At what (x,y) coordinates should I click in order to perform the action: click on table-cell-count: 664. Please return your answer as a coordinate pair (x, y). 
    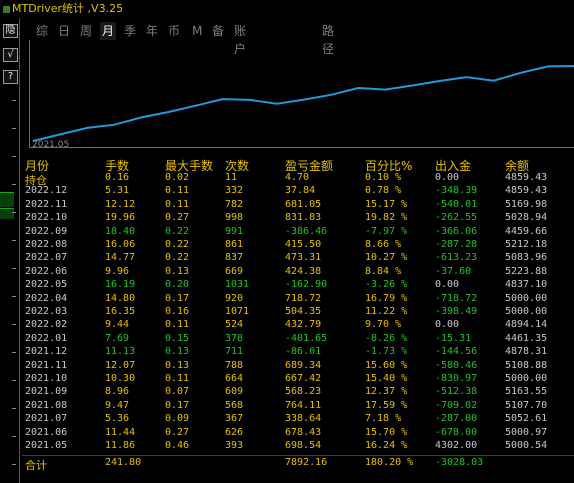
    Looking at the image, I should click on (234, 378).